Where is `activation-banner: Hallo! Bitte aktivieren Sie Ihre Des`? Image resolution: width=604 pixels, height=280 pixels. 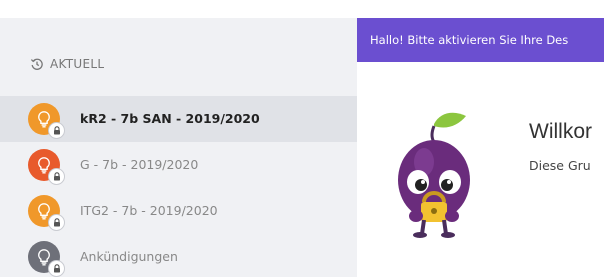 activation-banner: Hallo! Bitte aktivieren Sie Ihre Des is located at coordinates (480, 40).